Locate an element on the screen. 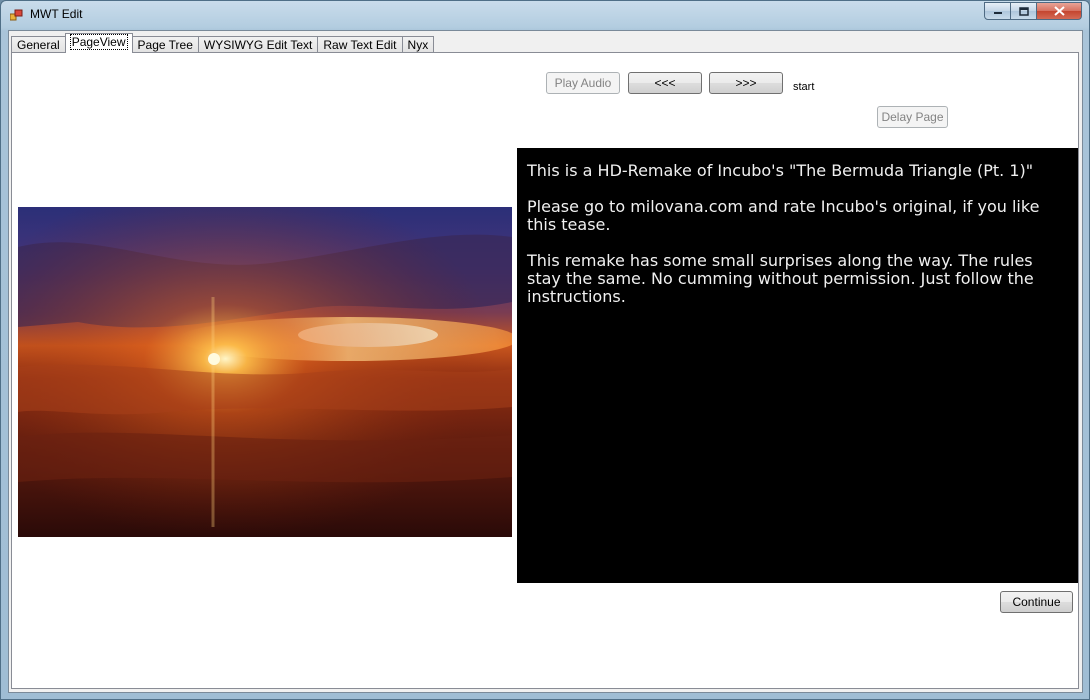  continue-button: Continue is located at coordinates (1036, 602).